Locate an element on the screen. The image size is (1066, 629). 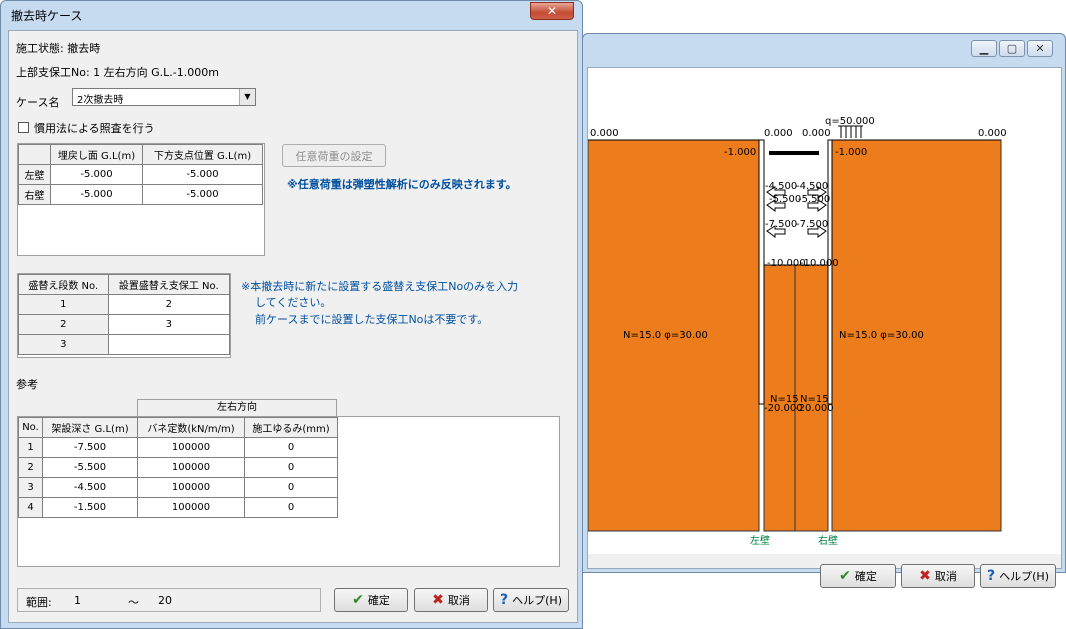
table-row: 3 -4.500 100000 0 is located at coordinates (178, 487).